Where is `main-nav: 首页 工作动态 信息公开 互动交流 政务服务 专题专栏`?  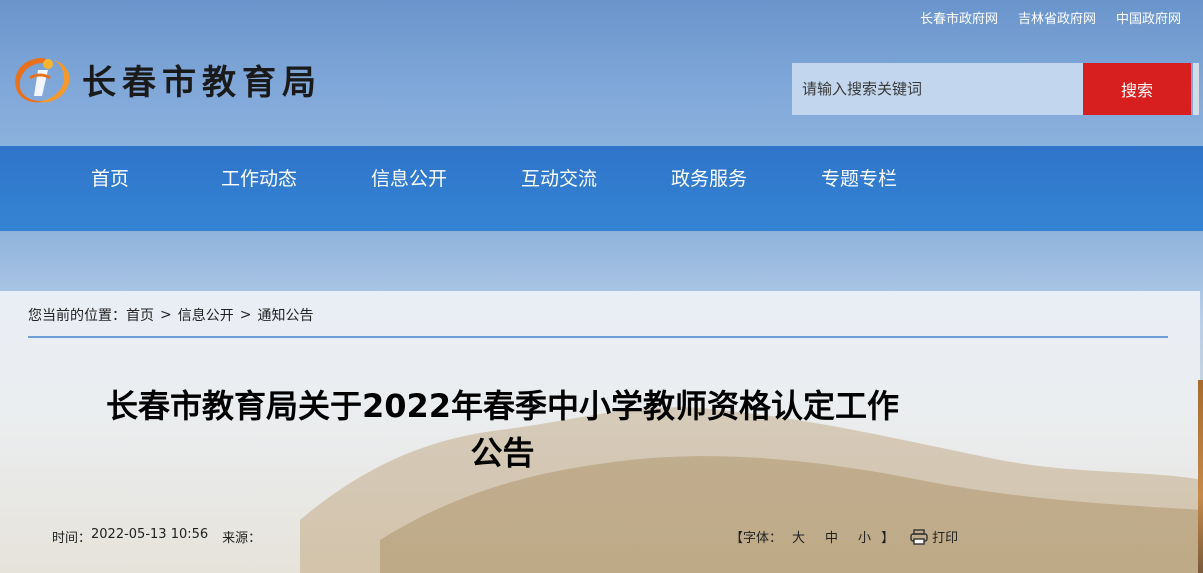 main-nav: 首页 工作动态 信息公开 互动交流 政务服务 专题专栏 is located at coordinates (601, 188).